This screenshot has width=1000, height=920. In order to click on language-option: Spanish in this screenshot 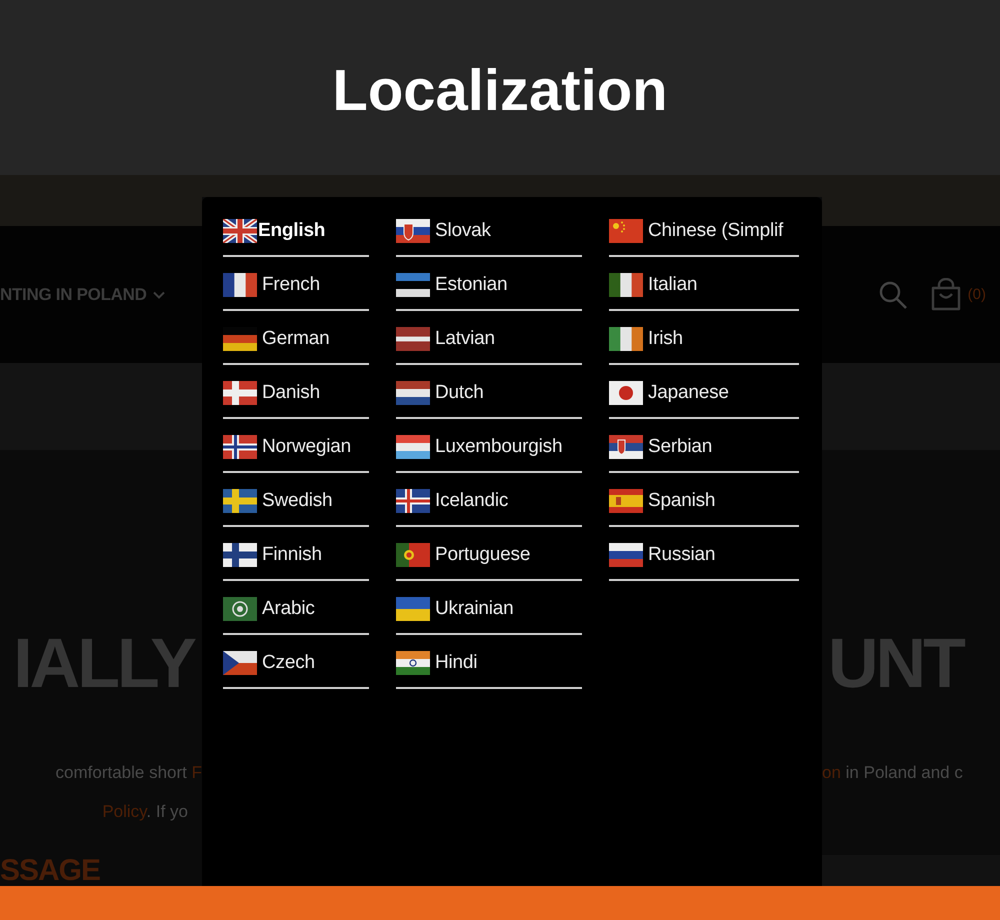, I will do `click(704, 502)`.